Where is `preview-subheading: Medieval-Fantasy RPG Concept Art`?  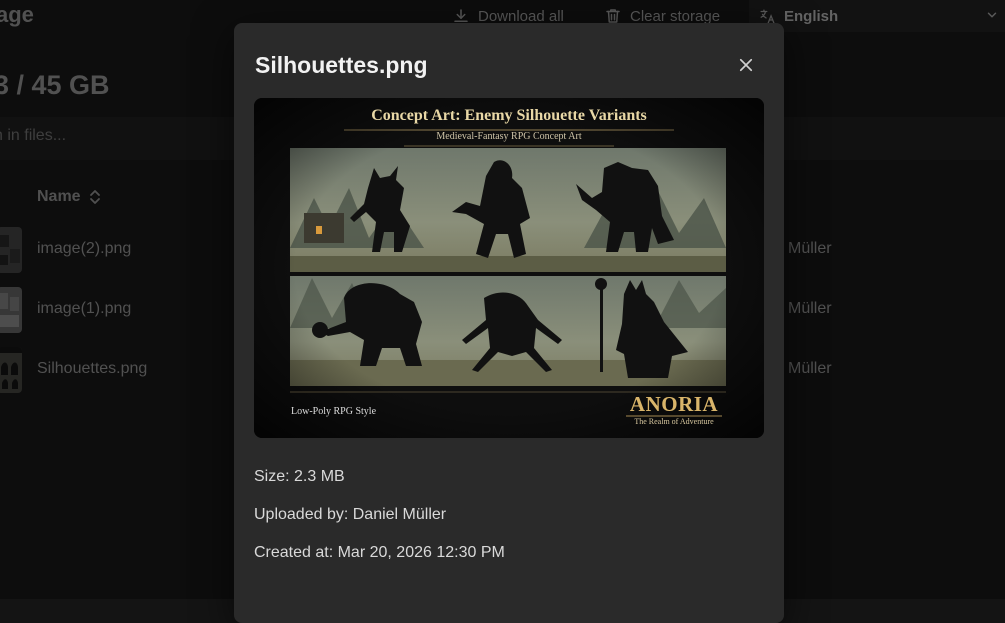 preview-subheading: Medieval-Fantasy RPG Concept Art is located at coordinates (509, 136).